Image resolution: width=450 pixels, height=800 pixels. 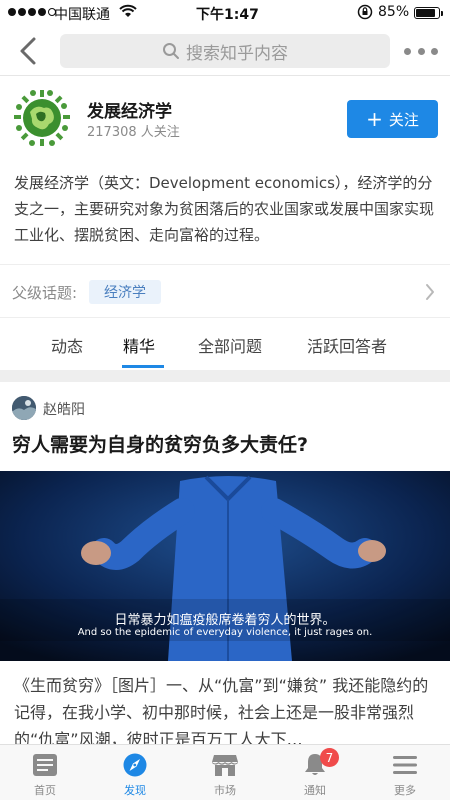 What do you see at coordinates (227, 15) in the screenshot?
I see `status-time: 下午1:47` at bounding box center [227, 15].